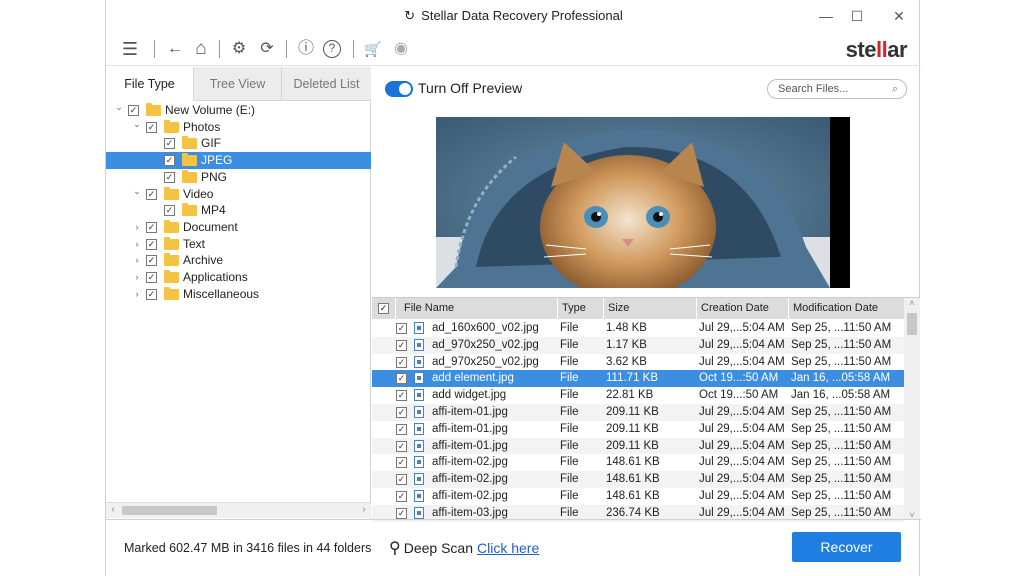 This screenshot has height=576, width=1024. I want to click on cart-icon: 🛒, so click(373, 49).